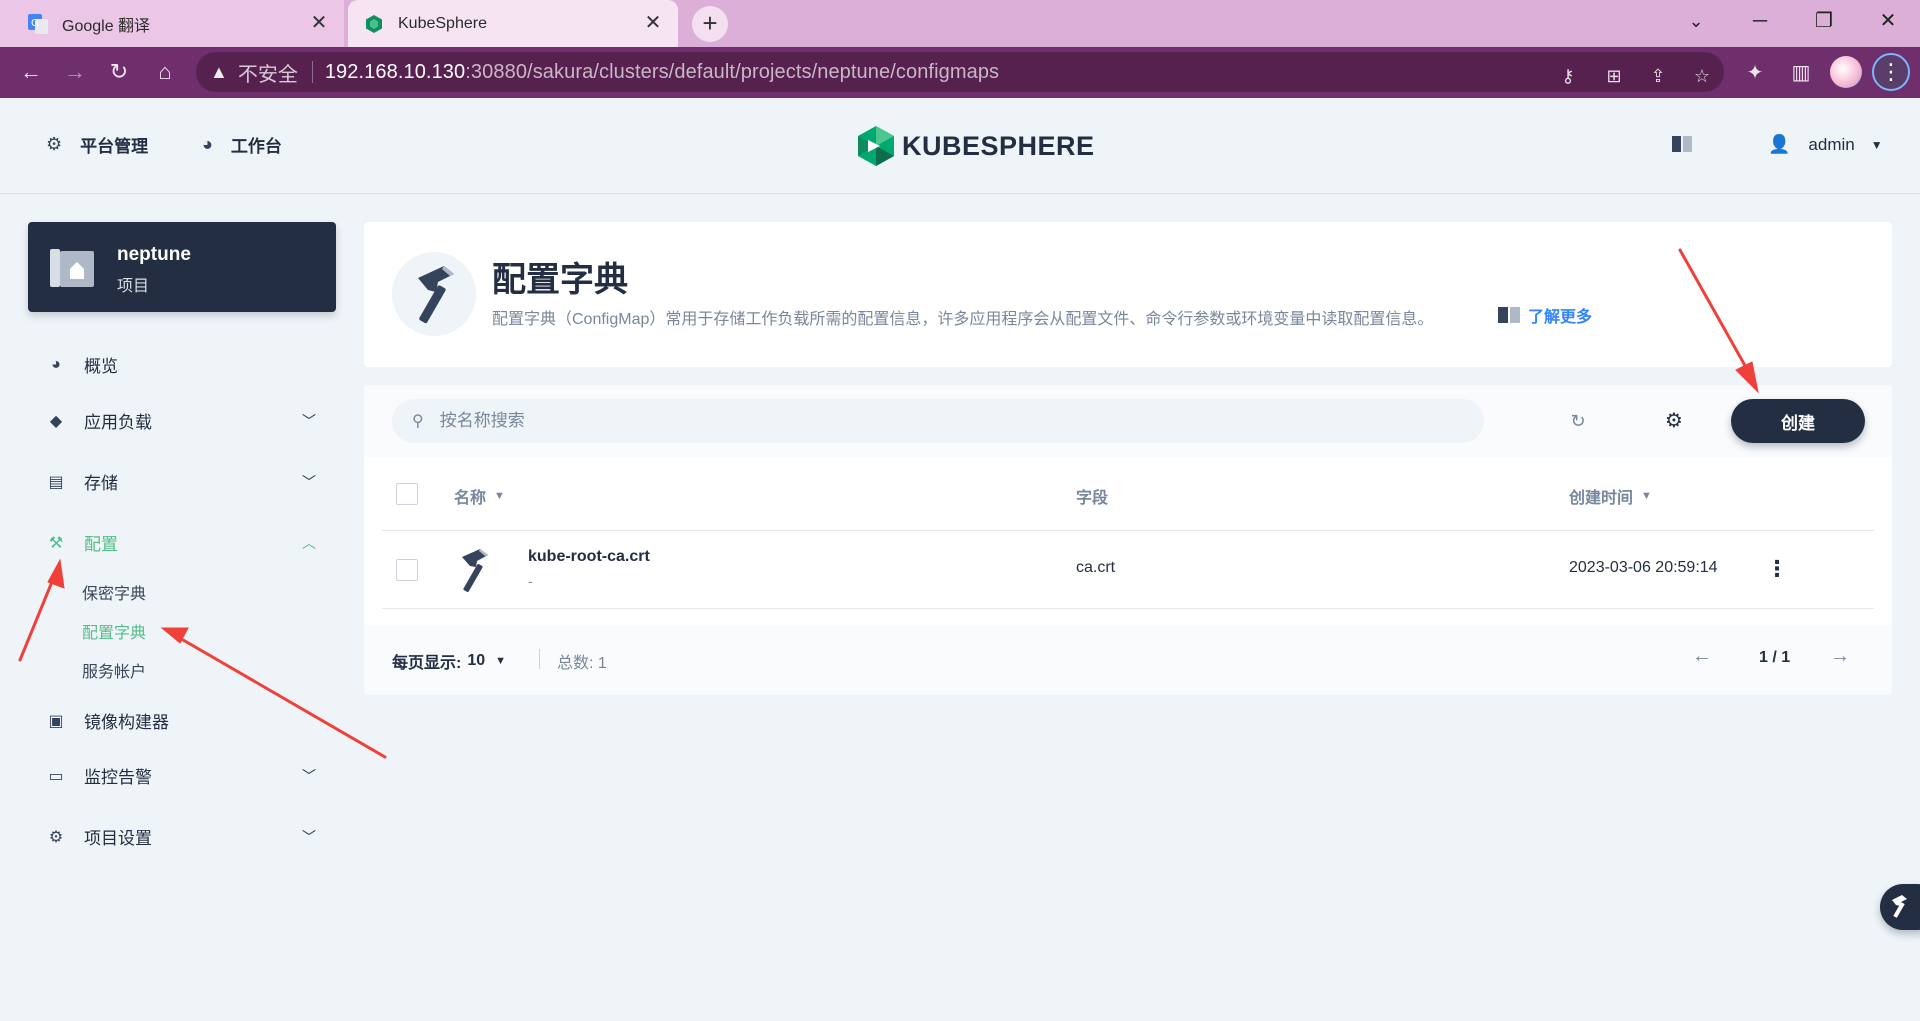 The width and height of the screenshot is (1920, 1021). Describe the element at coordinates (219, 71) in the screenshot. I see `warning-icon: ▲` at that location.